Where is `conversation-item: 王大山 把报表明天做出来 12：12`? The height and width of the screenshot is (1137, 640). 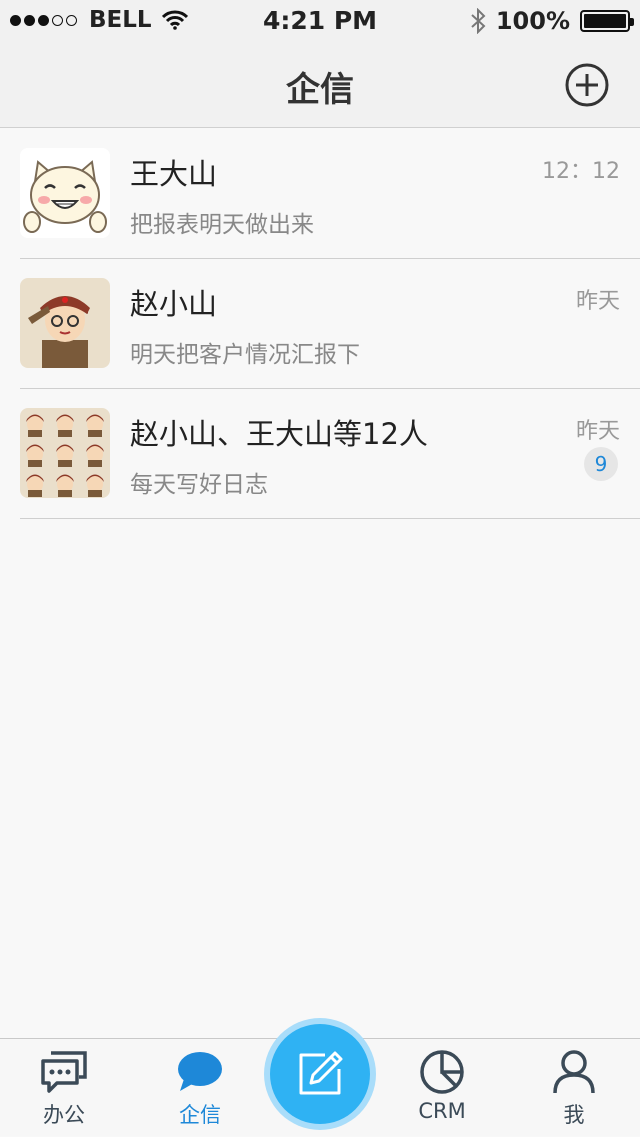
conversation-item: 王大山 把报表明天做出来 12：12 is located at coordinates (320, 194).